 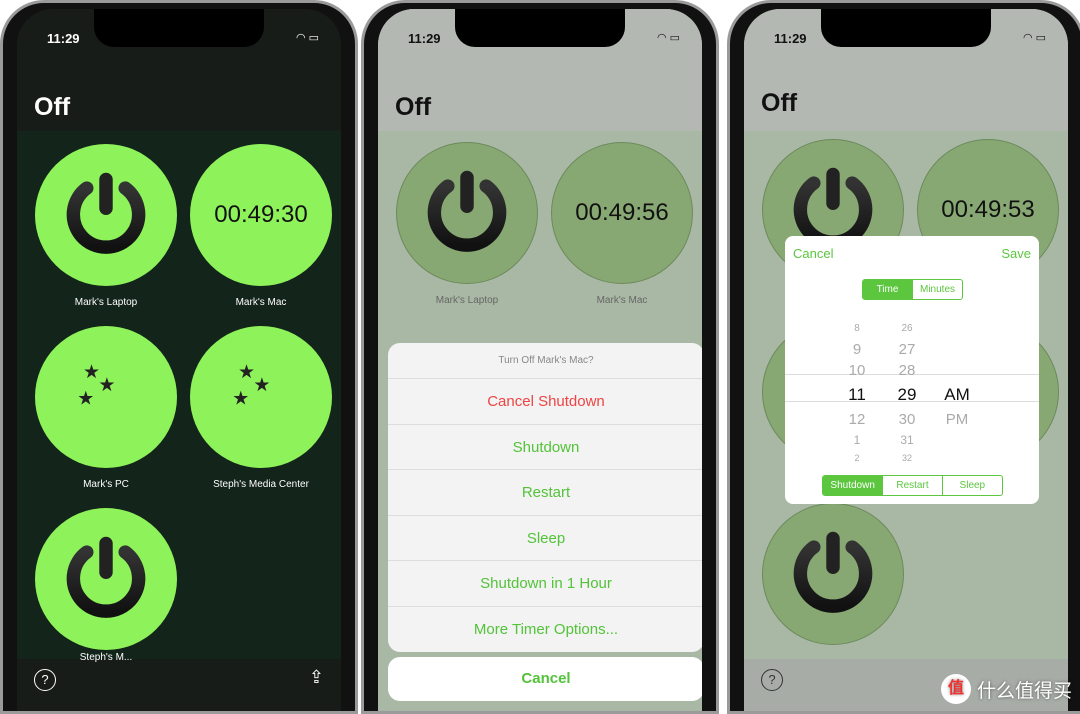 What do you see at coordinates (857, 349) in the screenshot?
I see `picker-option: 9` at bounding box center [857, 349].